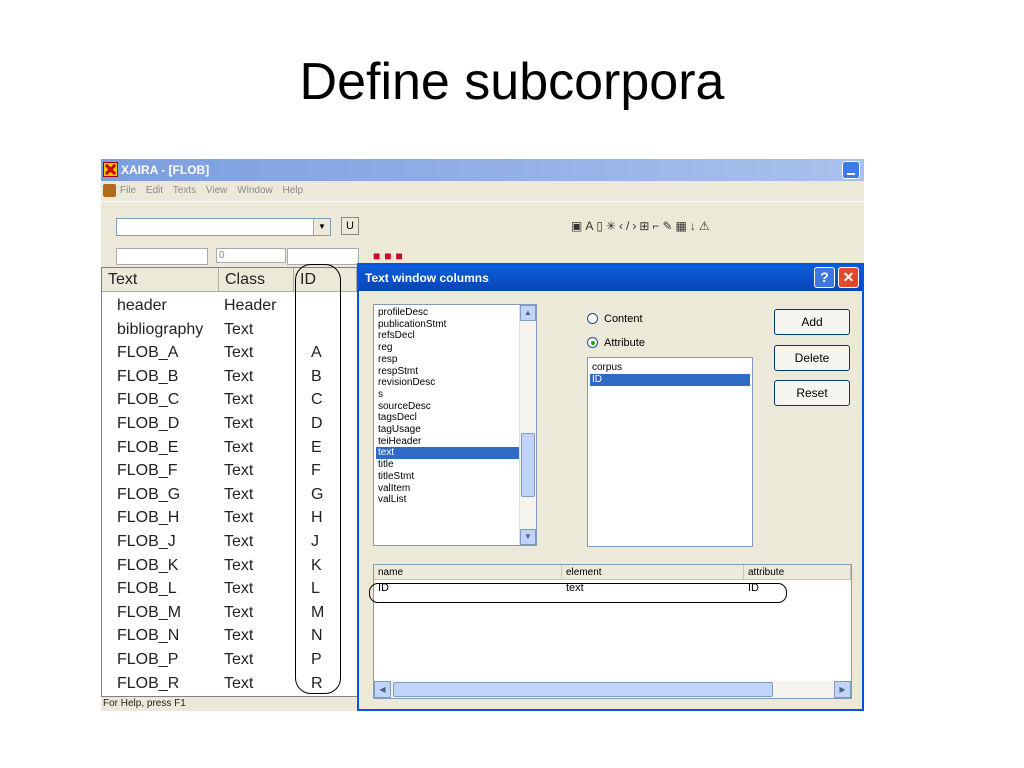 The width and height of the screenshot is (1024, 768). Describe the element at coordinates (528, 537) in the screenshot. I see `scroll-down-icon: ▼` at that location.